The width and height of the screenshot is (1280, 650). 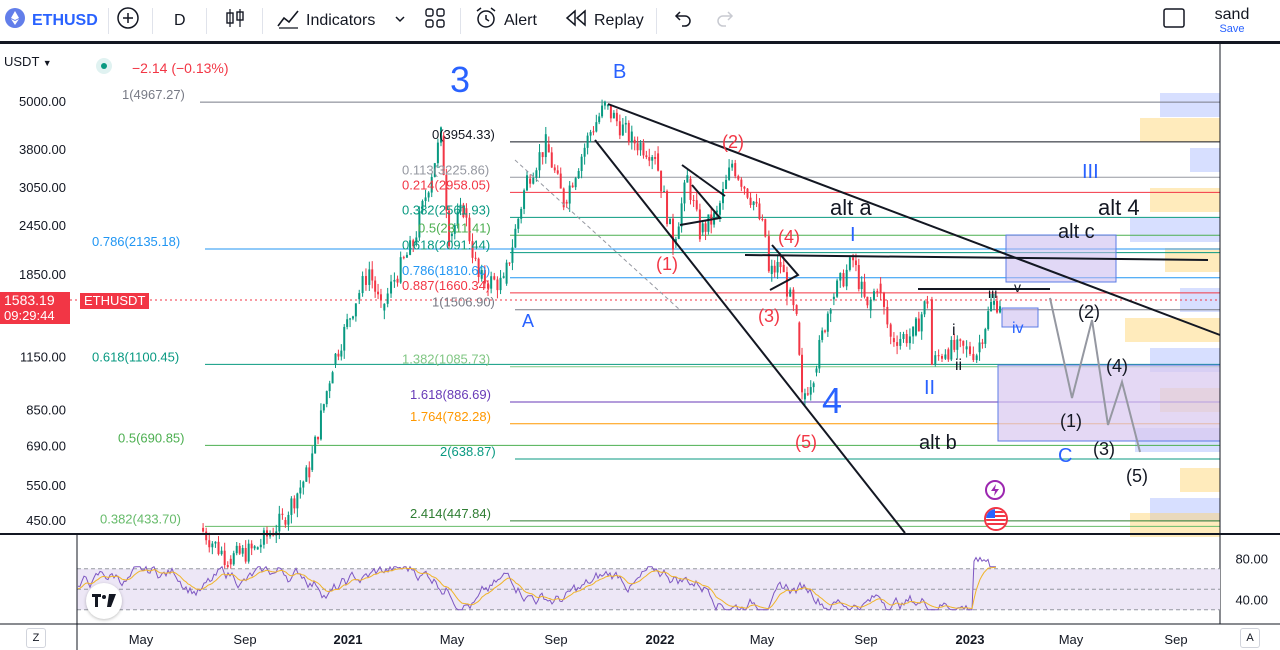 I want to click on wave-label: (5), so click(x=806, y=442).